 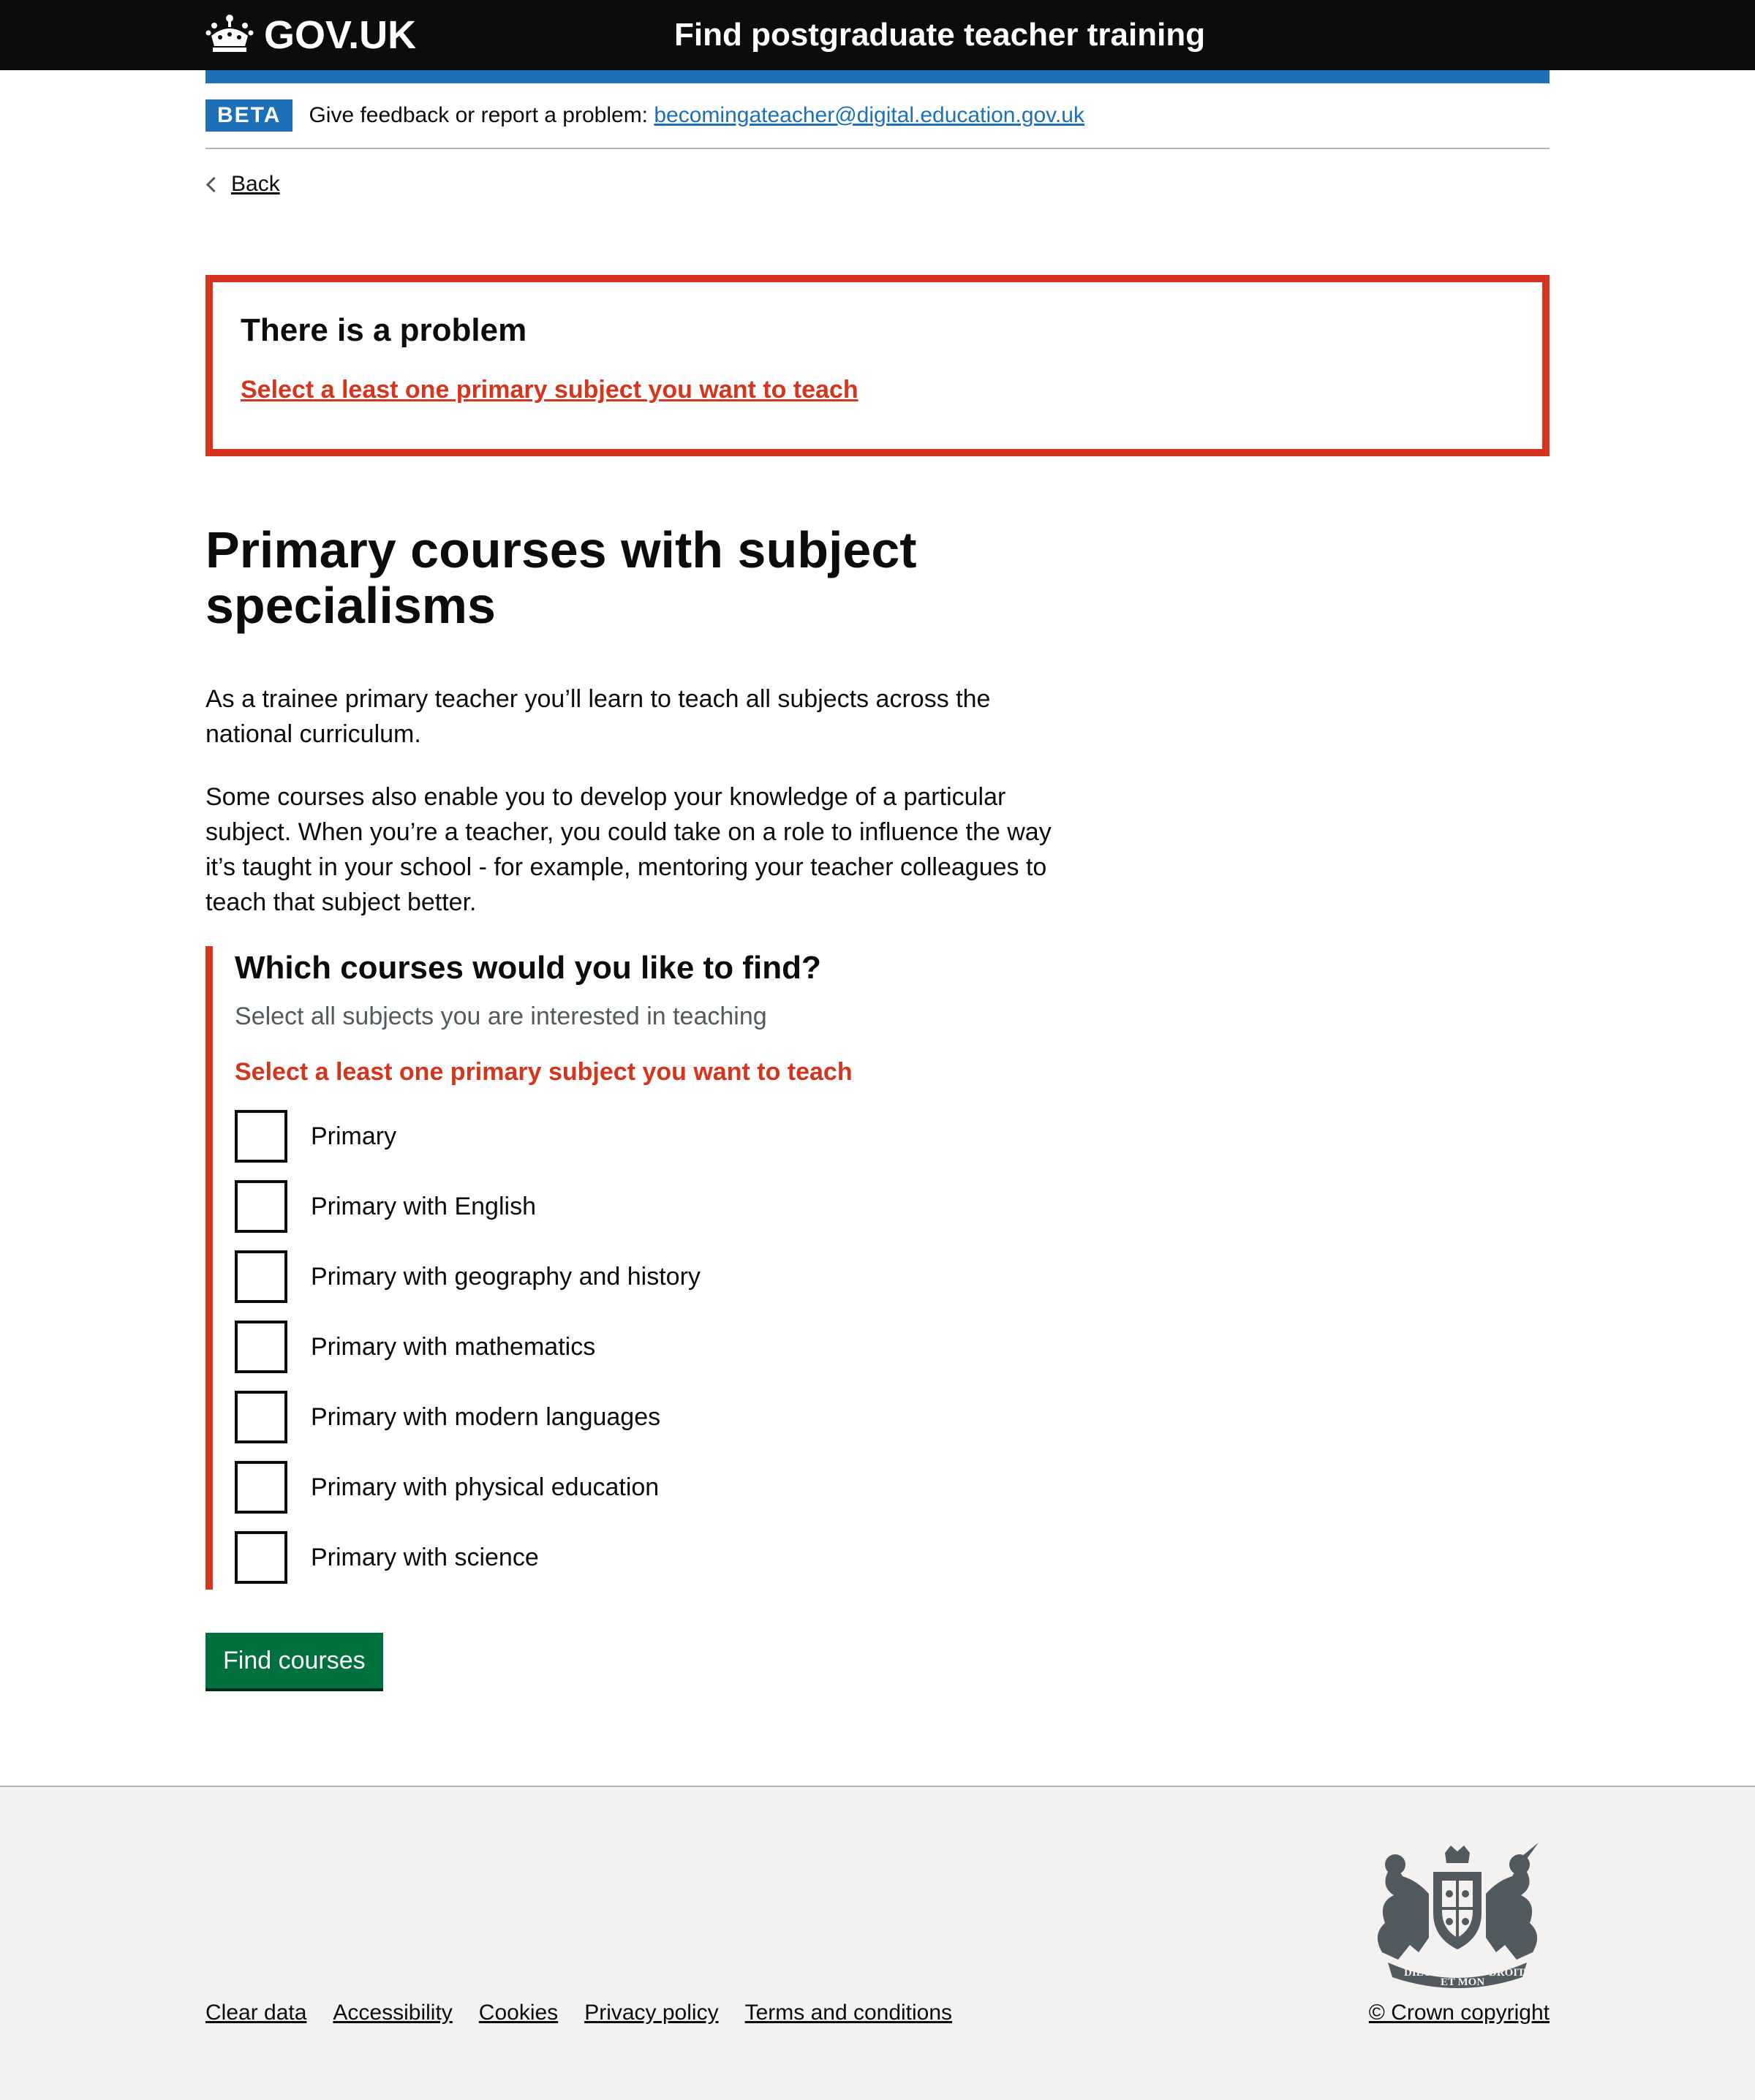 What do you see at coordinates (255, 2013) in the screenshot?
I see `footer-link-clear-data: Clear data` at bounding box center [255, 2013].